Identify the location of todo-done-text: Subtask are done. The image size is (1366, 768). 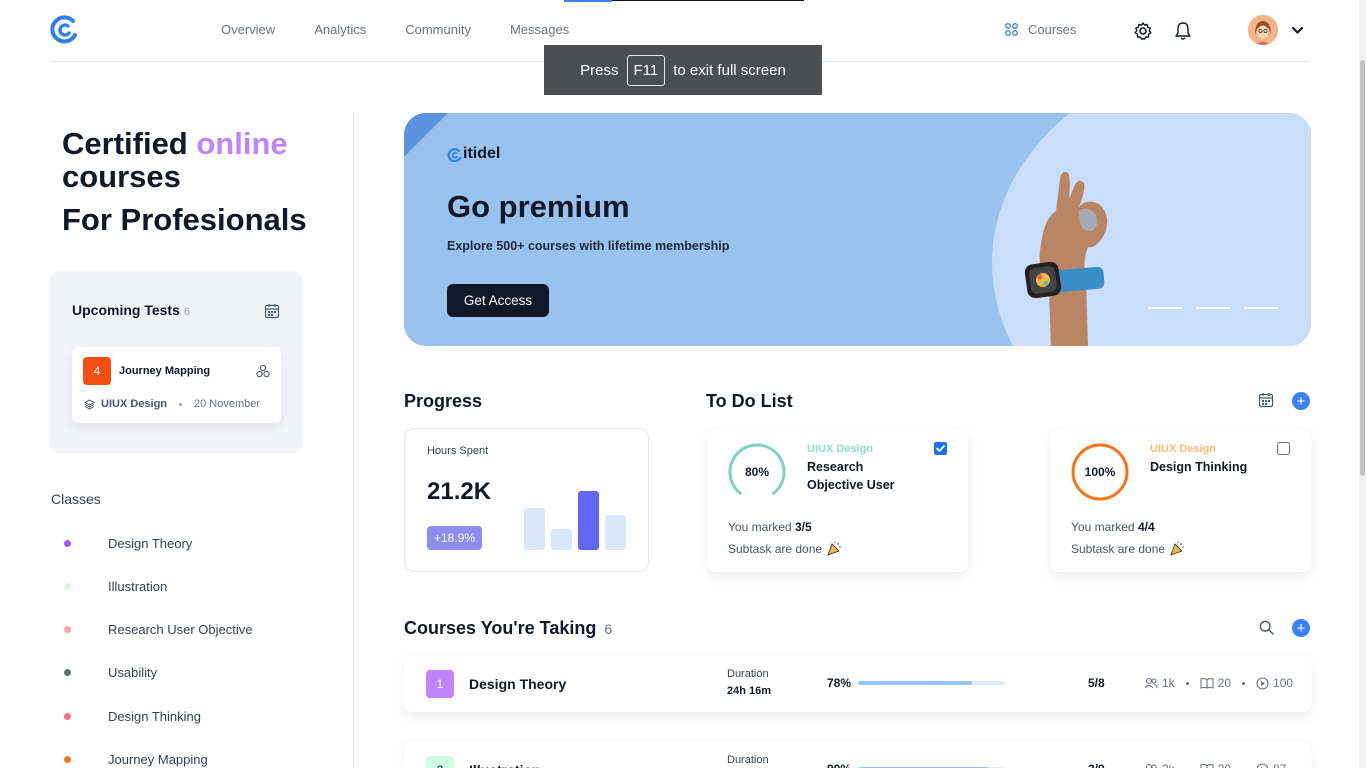
(1118, 548).